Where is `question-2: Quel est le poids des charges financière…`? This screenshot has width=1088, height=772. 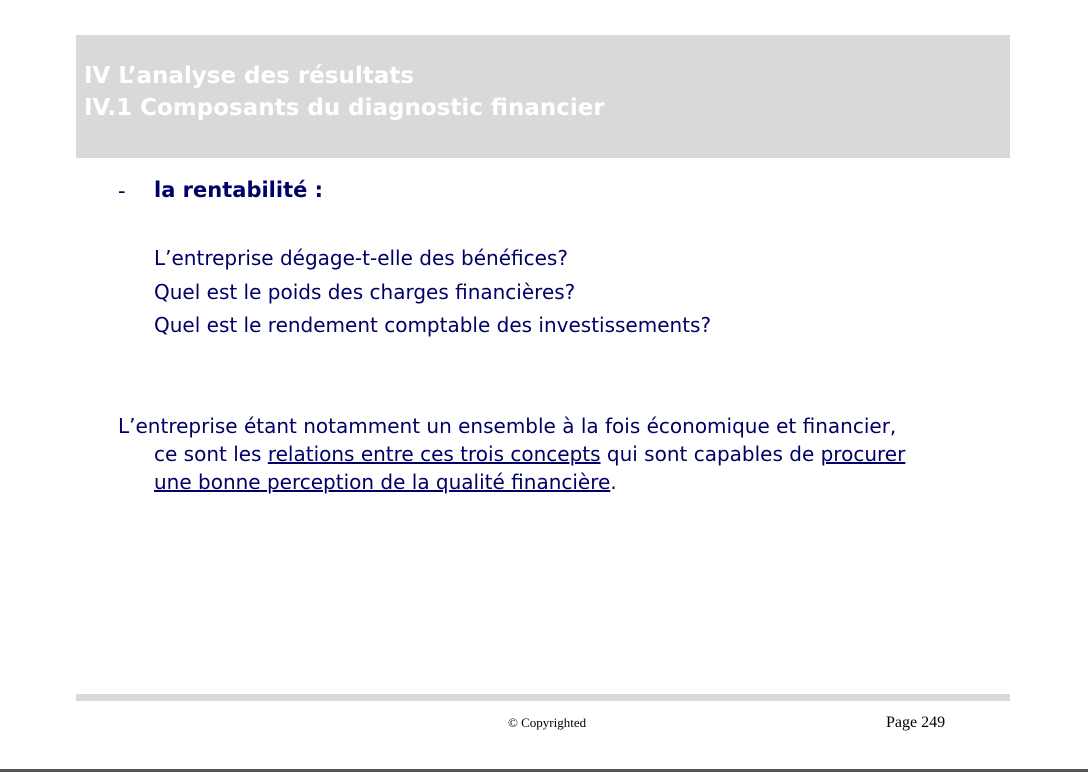
question-2: Quel est le poids des charges financière… is located at coordinates (365, 292).